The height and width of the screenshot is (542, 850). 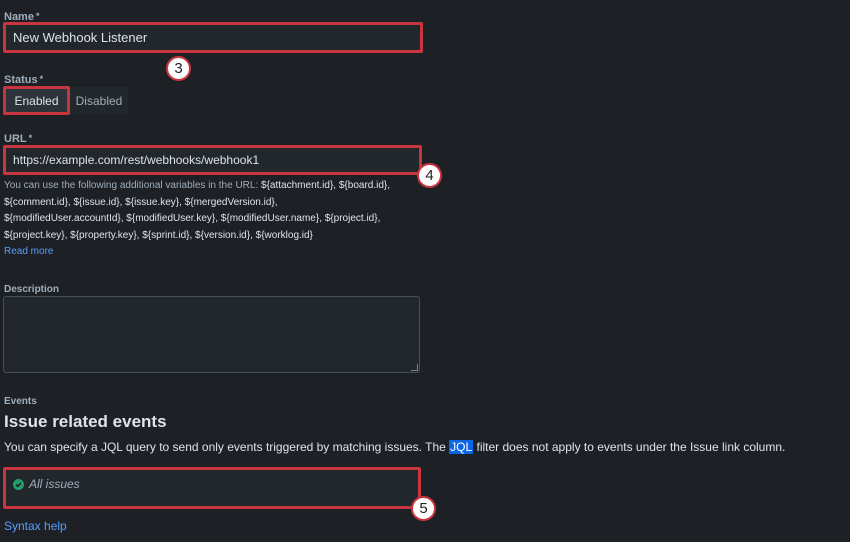 I want to click on events-label: Events, so click(x=20, y=401).